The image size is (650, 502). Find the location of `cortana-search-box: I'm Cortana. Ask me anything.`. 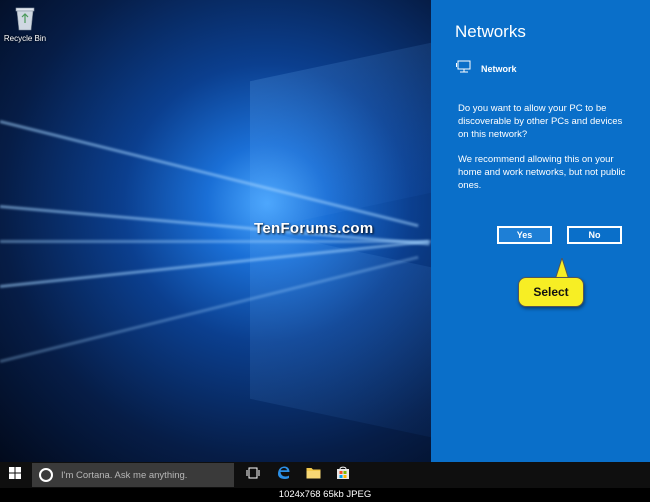

cortana-search-box: I'm Cortana. Ask me anything. is located at coordinates (133, 475).